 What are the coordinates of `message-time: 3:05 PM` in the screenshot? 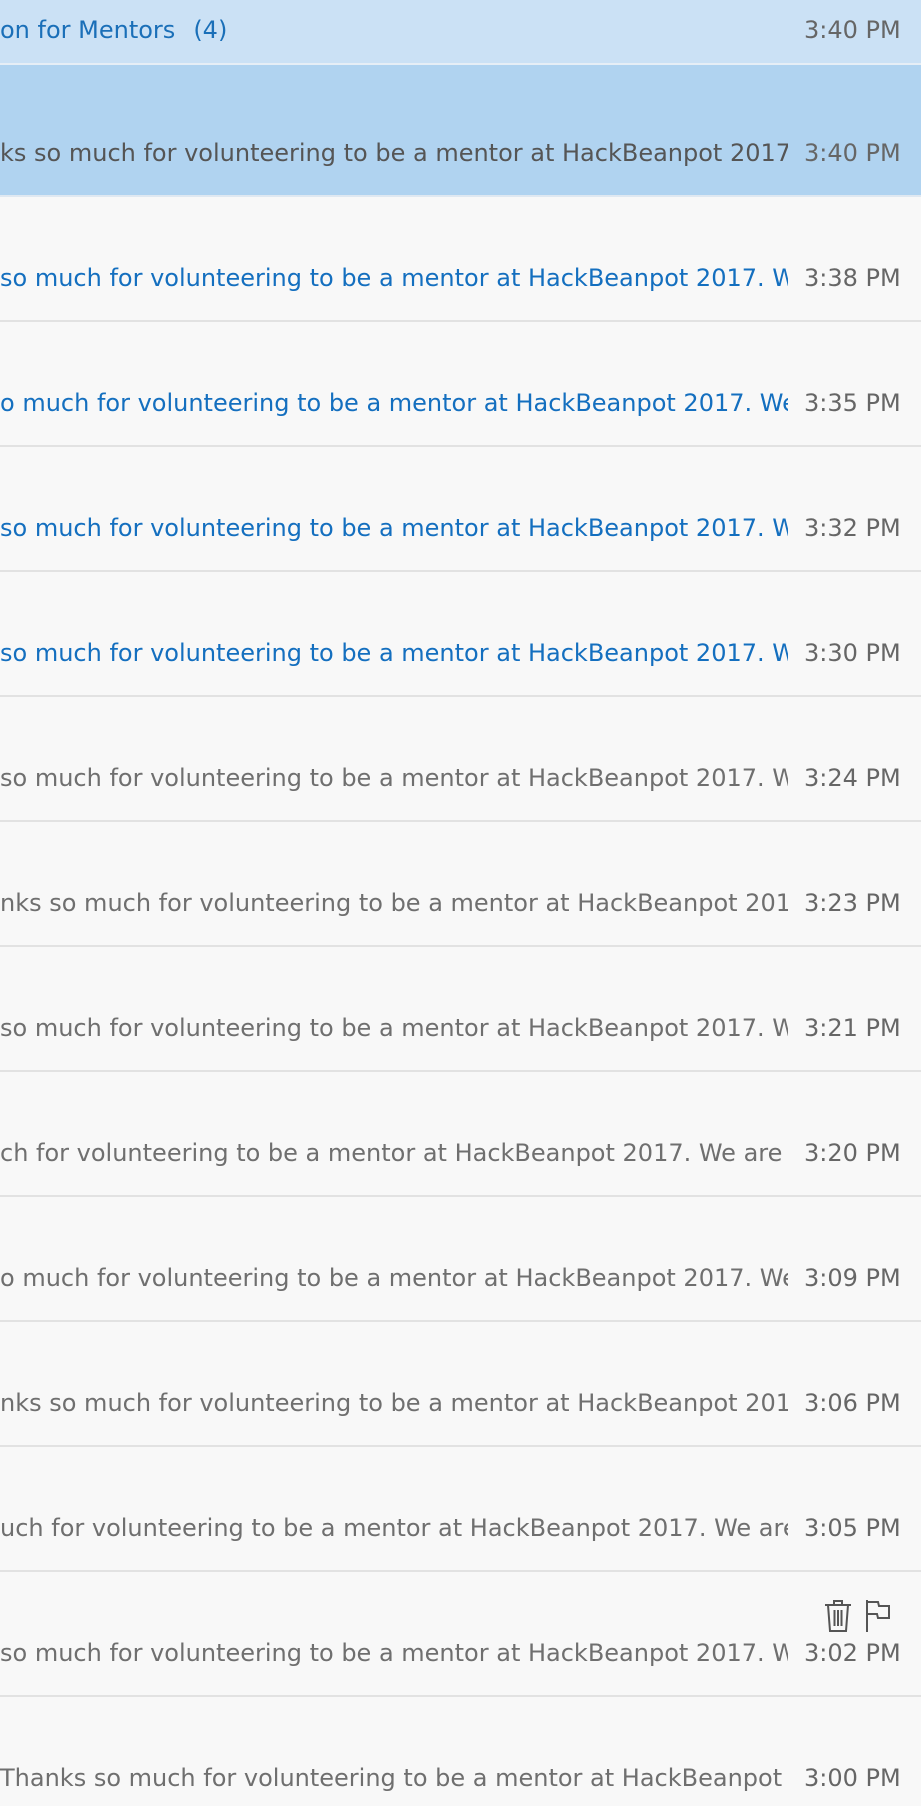 It's located at (852, 1528).